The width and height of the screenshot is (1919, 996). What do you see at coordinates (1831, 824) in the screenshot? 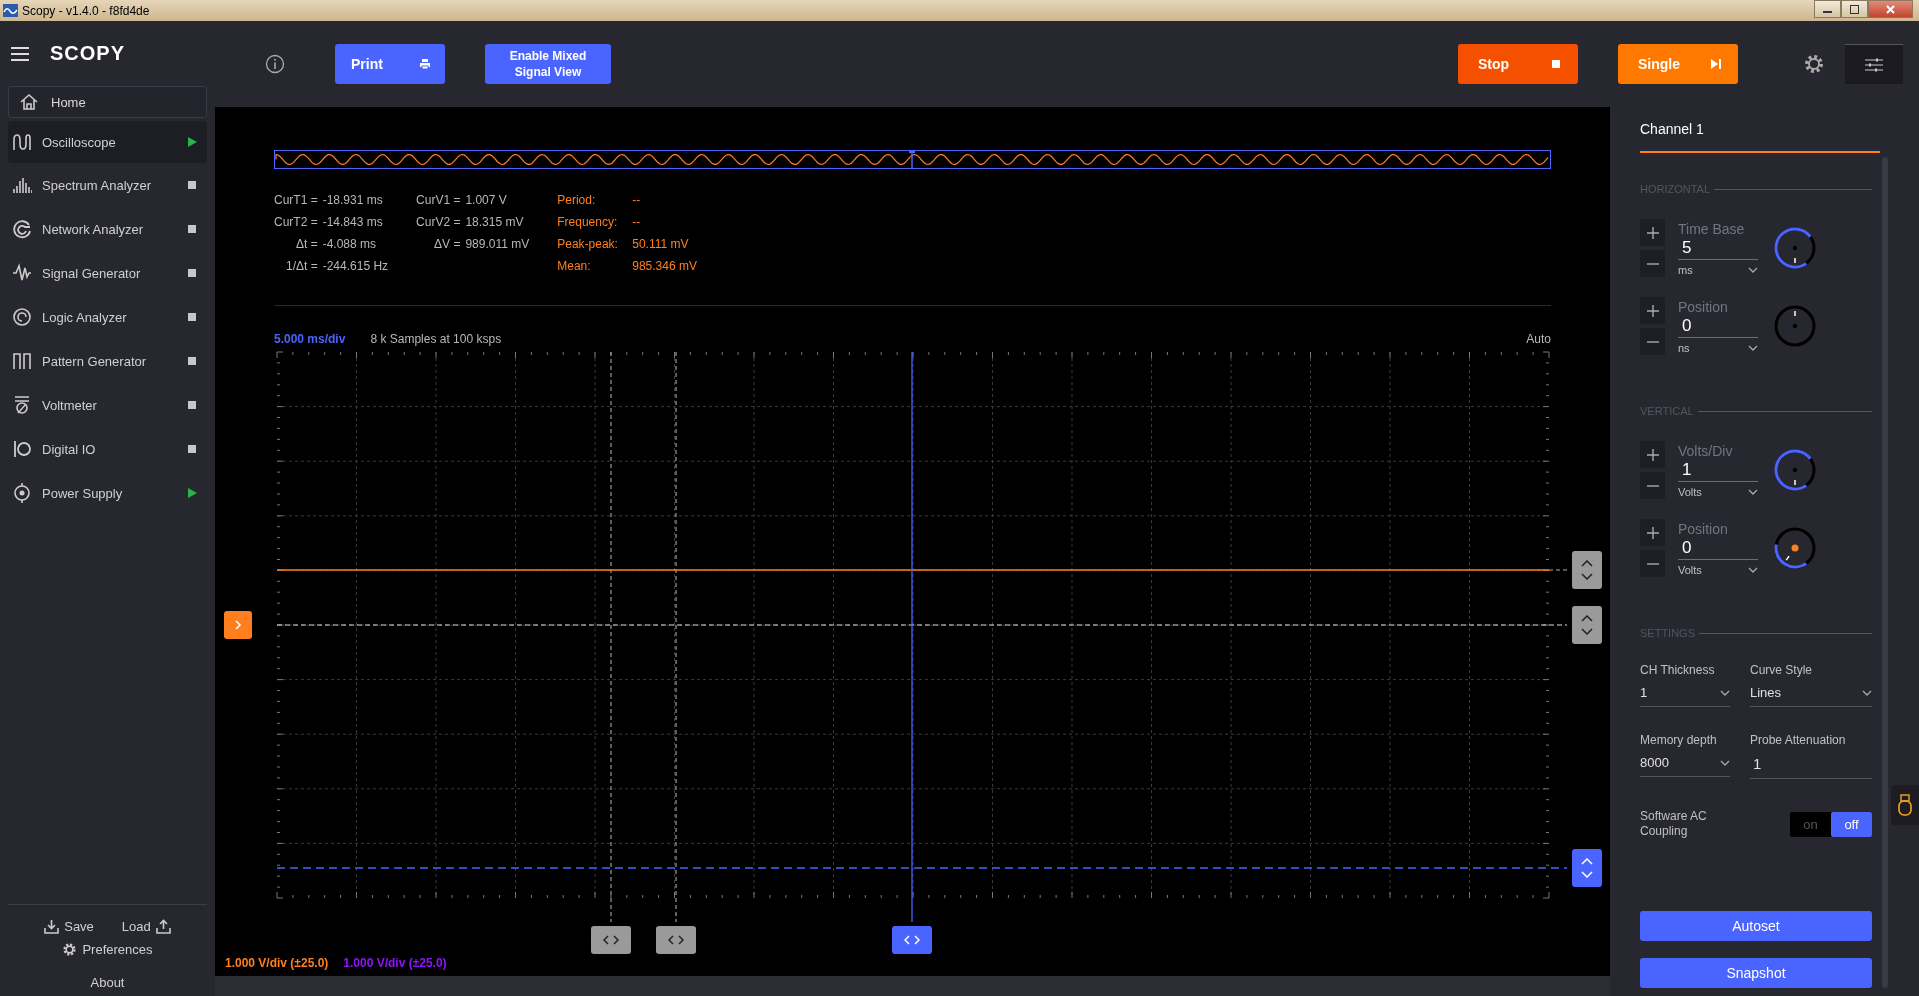
I see `toggle-switch: on off` at bounding box center [1831, 824].